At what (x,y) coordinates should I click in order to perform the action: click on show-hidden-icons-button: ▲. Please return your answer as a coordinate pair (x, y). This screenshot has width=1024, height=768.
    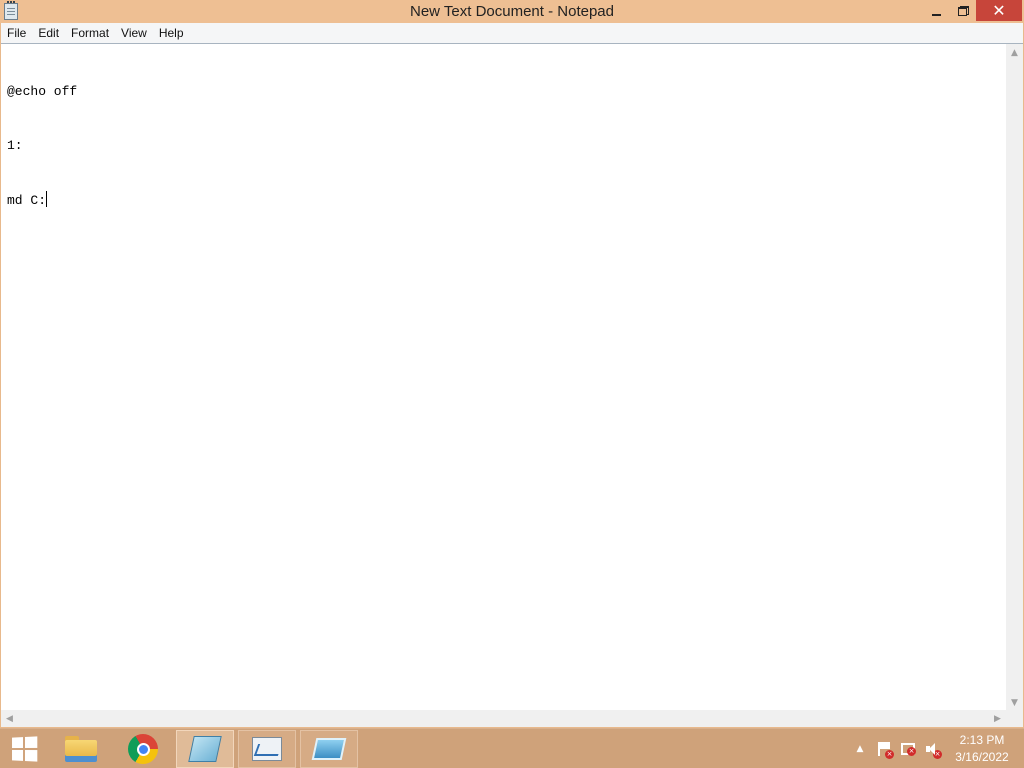
    Looking at the image, I should click on (860, 748).